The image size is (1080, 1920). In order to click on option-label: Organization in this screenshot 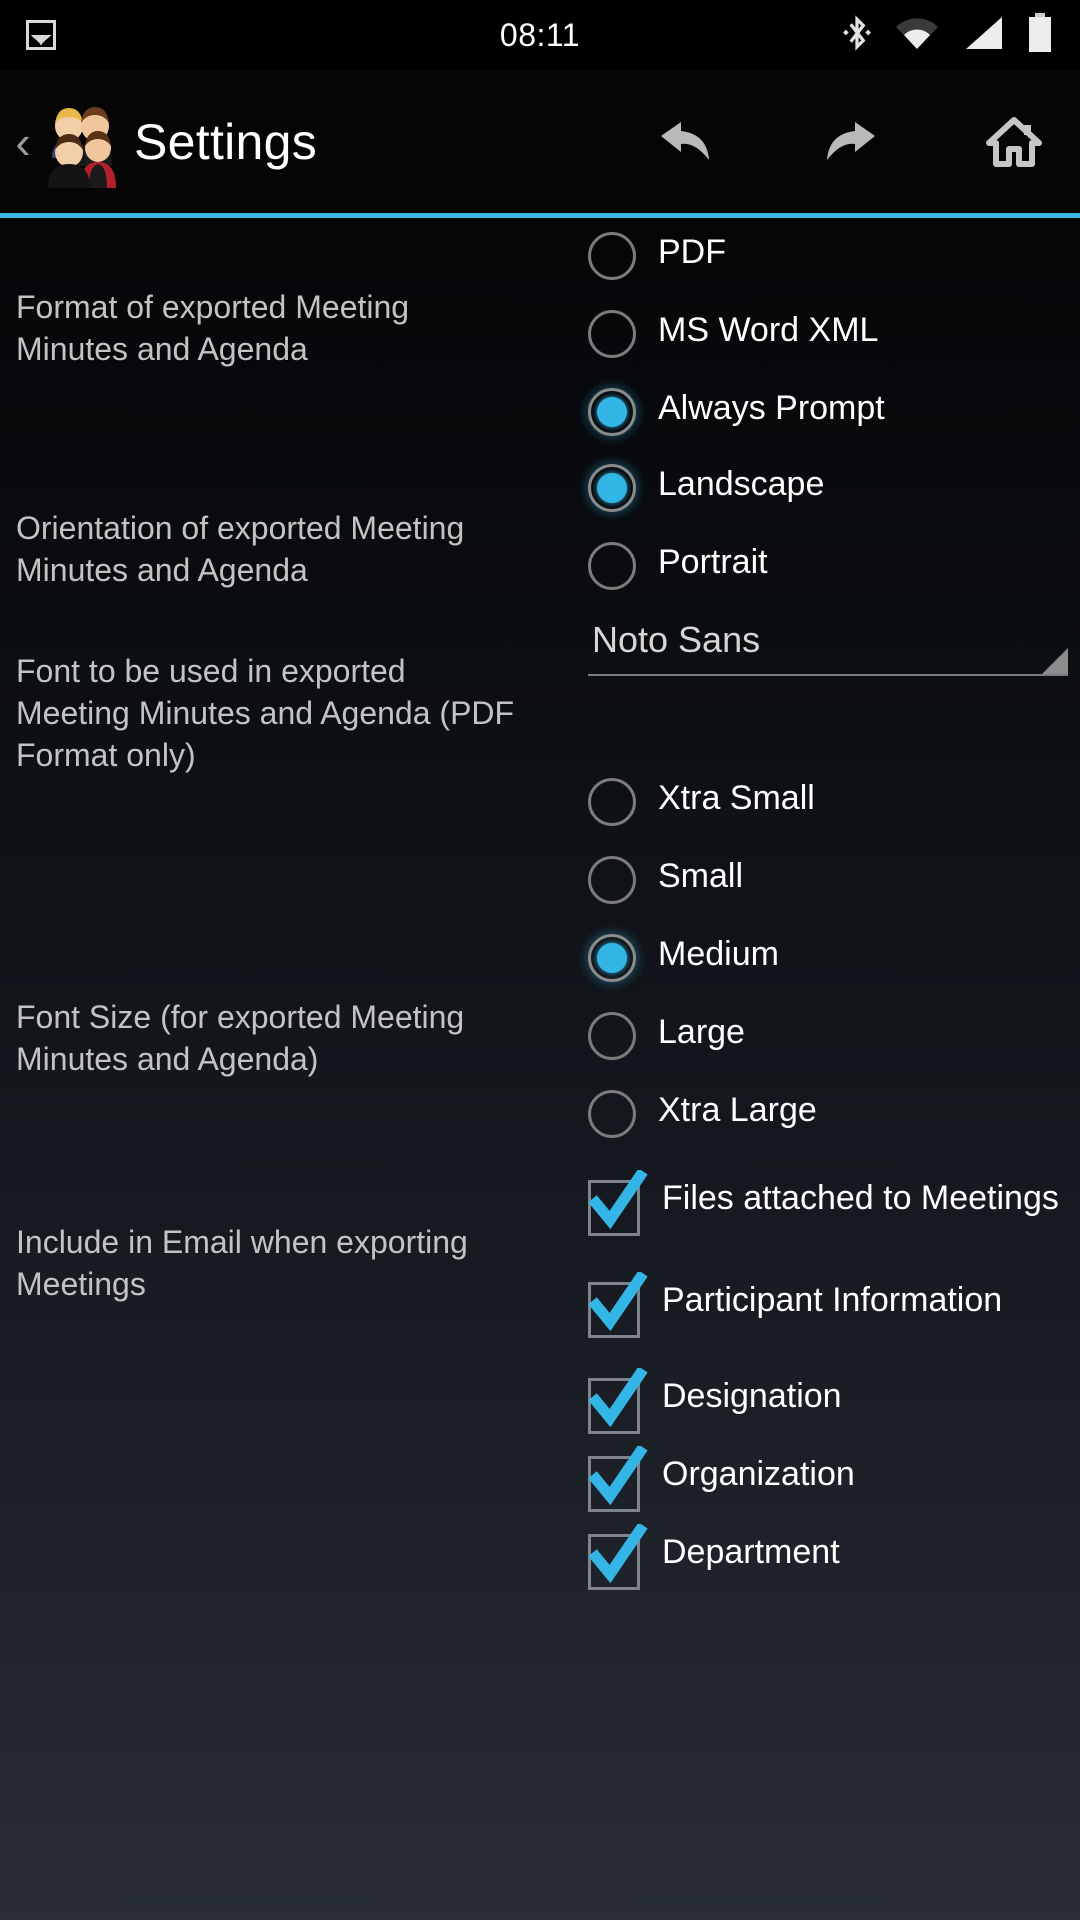, I will do `click(758, 1474)`.